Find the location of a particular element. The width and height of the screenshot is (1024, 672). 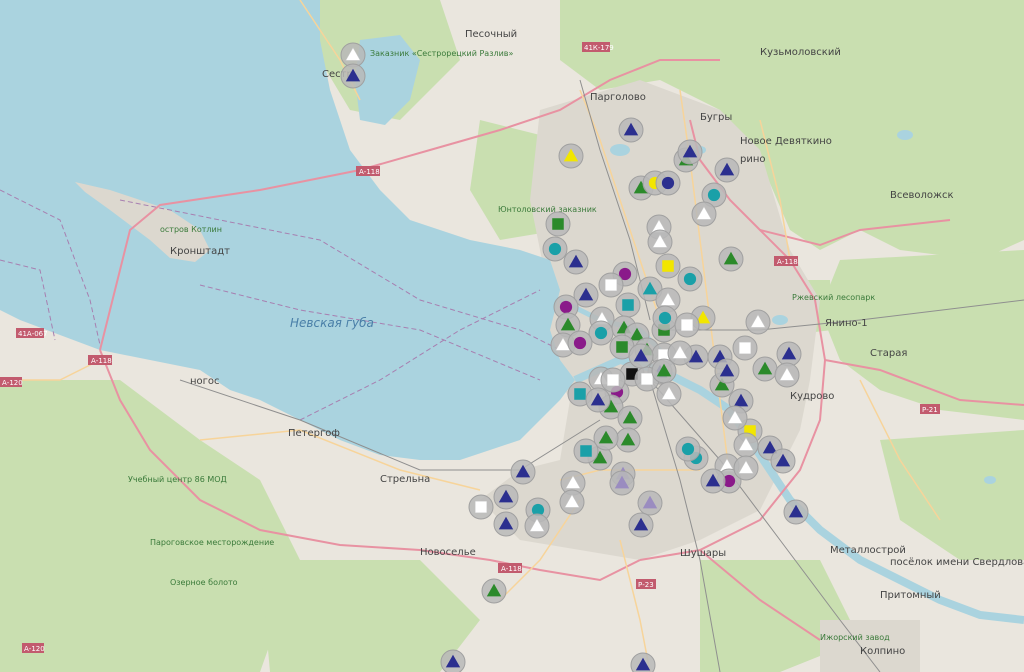

marker-navy-circle is located at coordinates (668, 183).